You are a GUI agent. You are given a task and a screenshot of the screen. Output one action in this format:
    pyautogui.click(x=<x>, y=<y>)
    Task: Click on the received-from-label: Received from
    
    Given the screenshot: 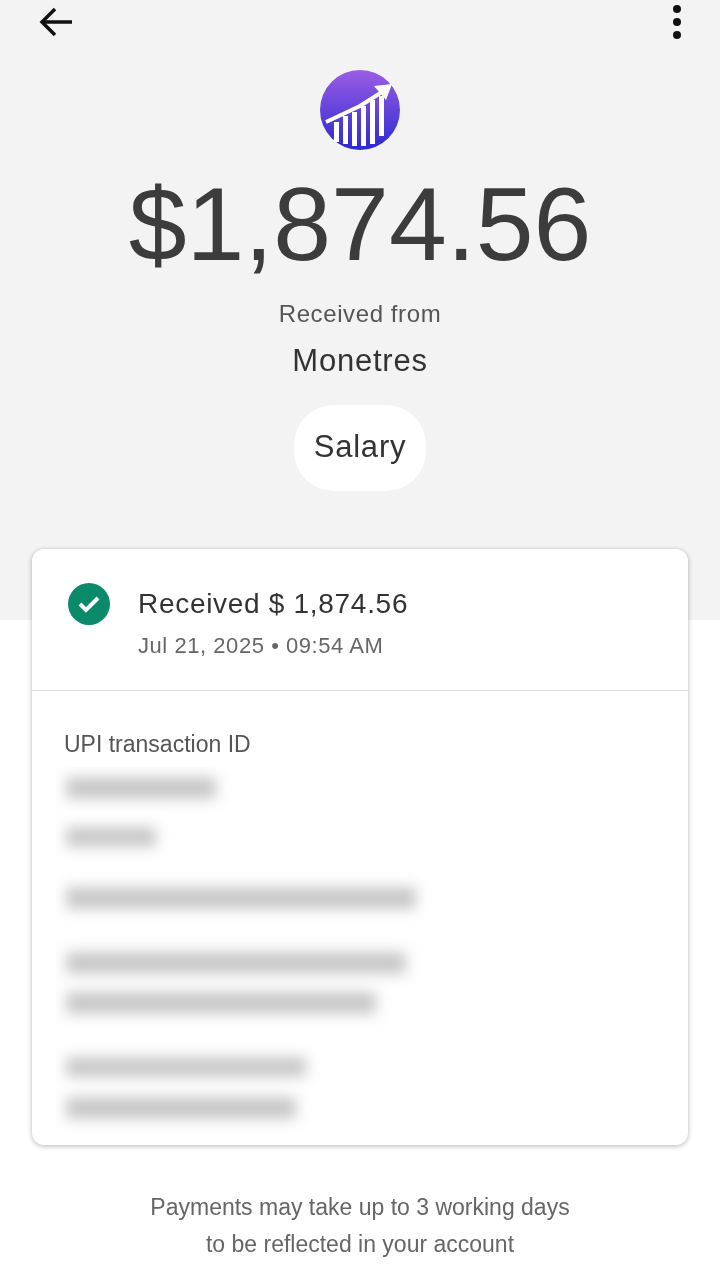 What is the action you would take?
    pyautogui.click(x=360, y=314)
    